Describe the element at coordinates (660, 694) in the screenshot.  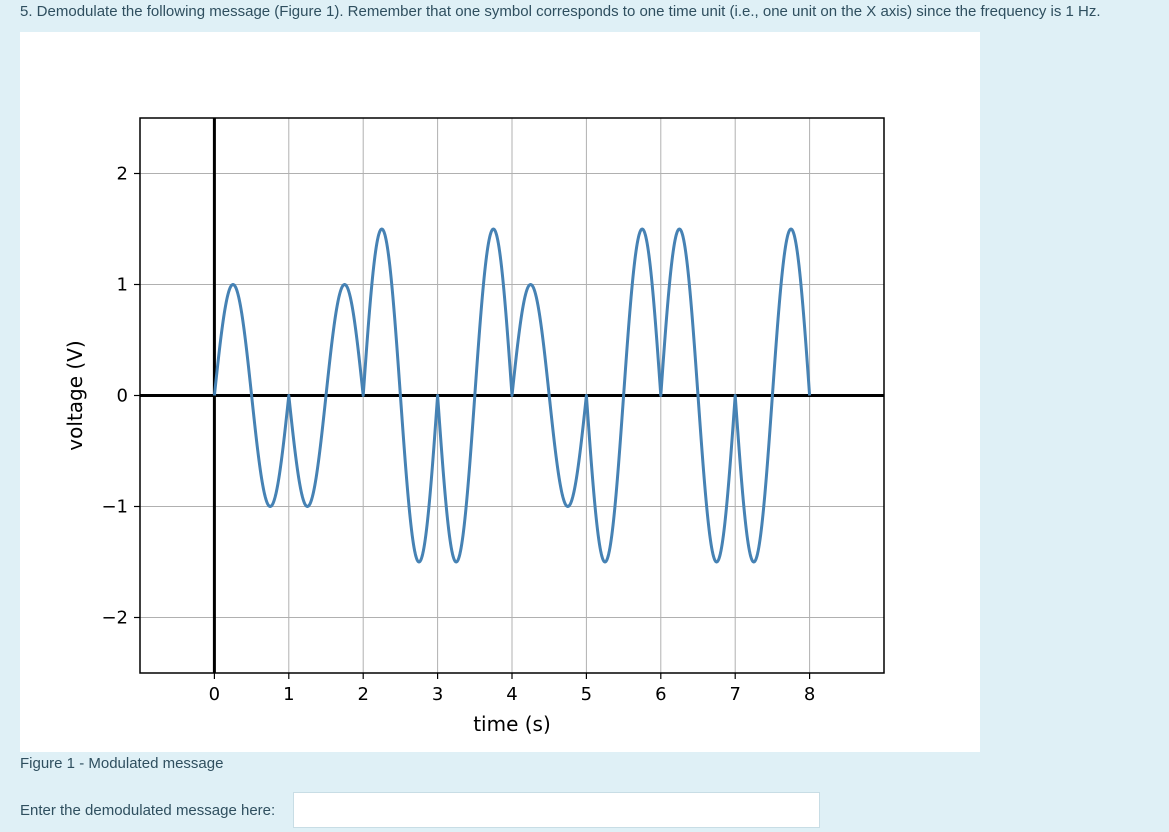
I see `x-tick-label: 6` at that location.